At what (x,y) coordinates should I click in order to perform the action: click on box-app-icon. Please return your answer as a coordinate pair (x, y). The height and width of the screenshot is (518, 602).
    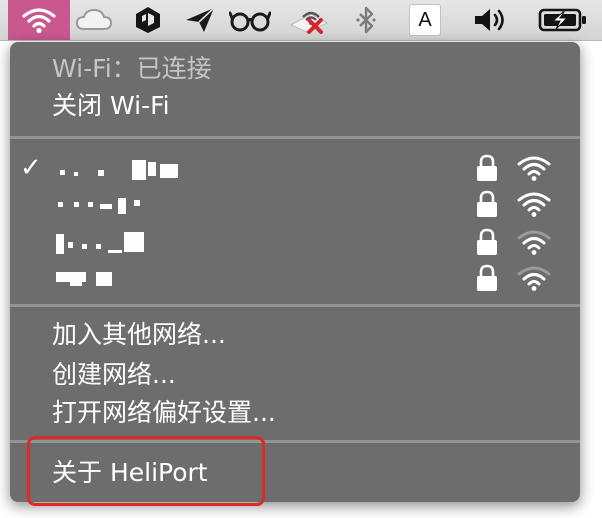
    Looking at the image, I should click on (148, 20).